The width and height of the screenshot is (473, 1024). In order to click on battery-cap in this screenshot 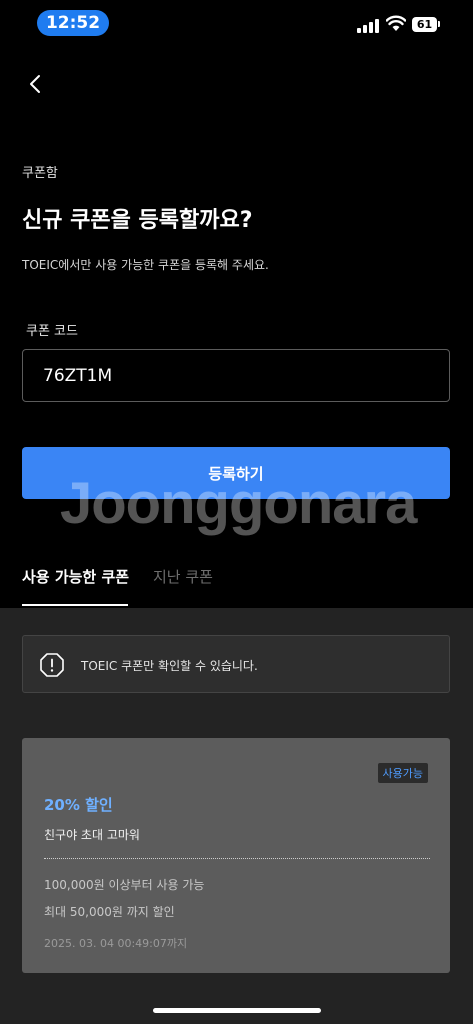, I will do `click(439, 24)`.